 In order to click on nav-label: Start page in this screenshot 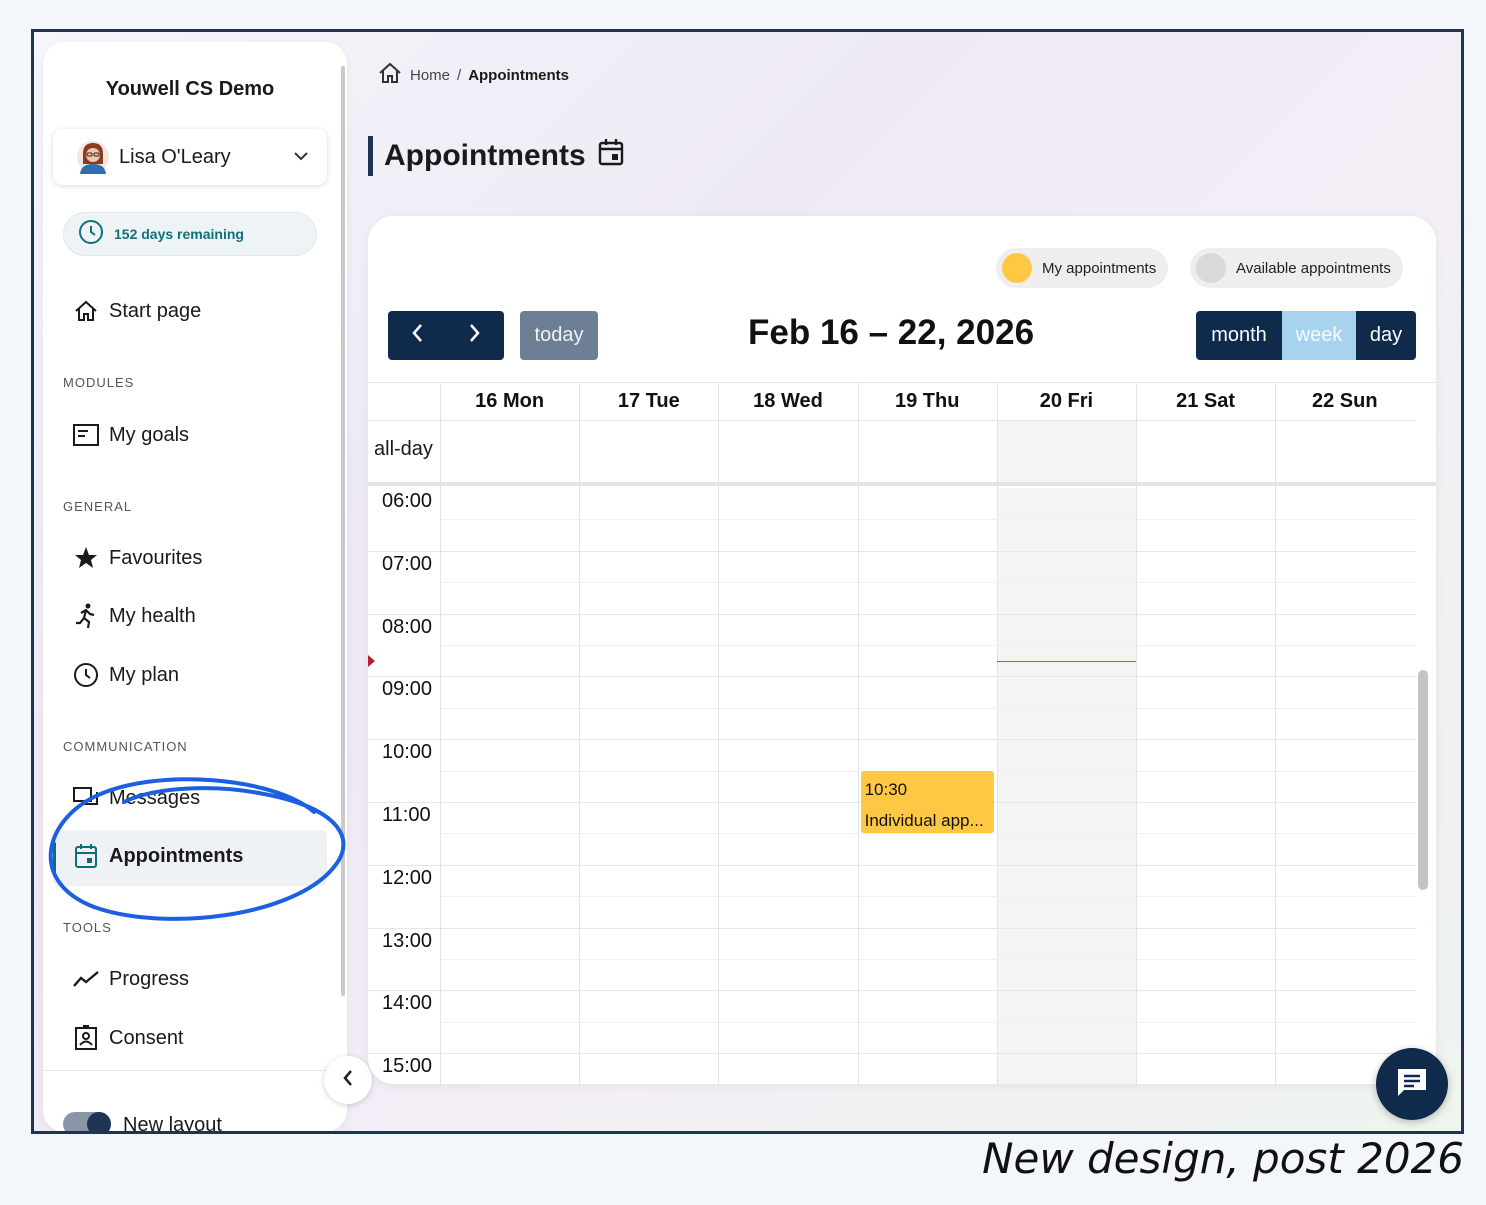, I will do `click(155, 310)`.